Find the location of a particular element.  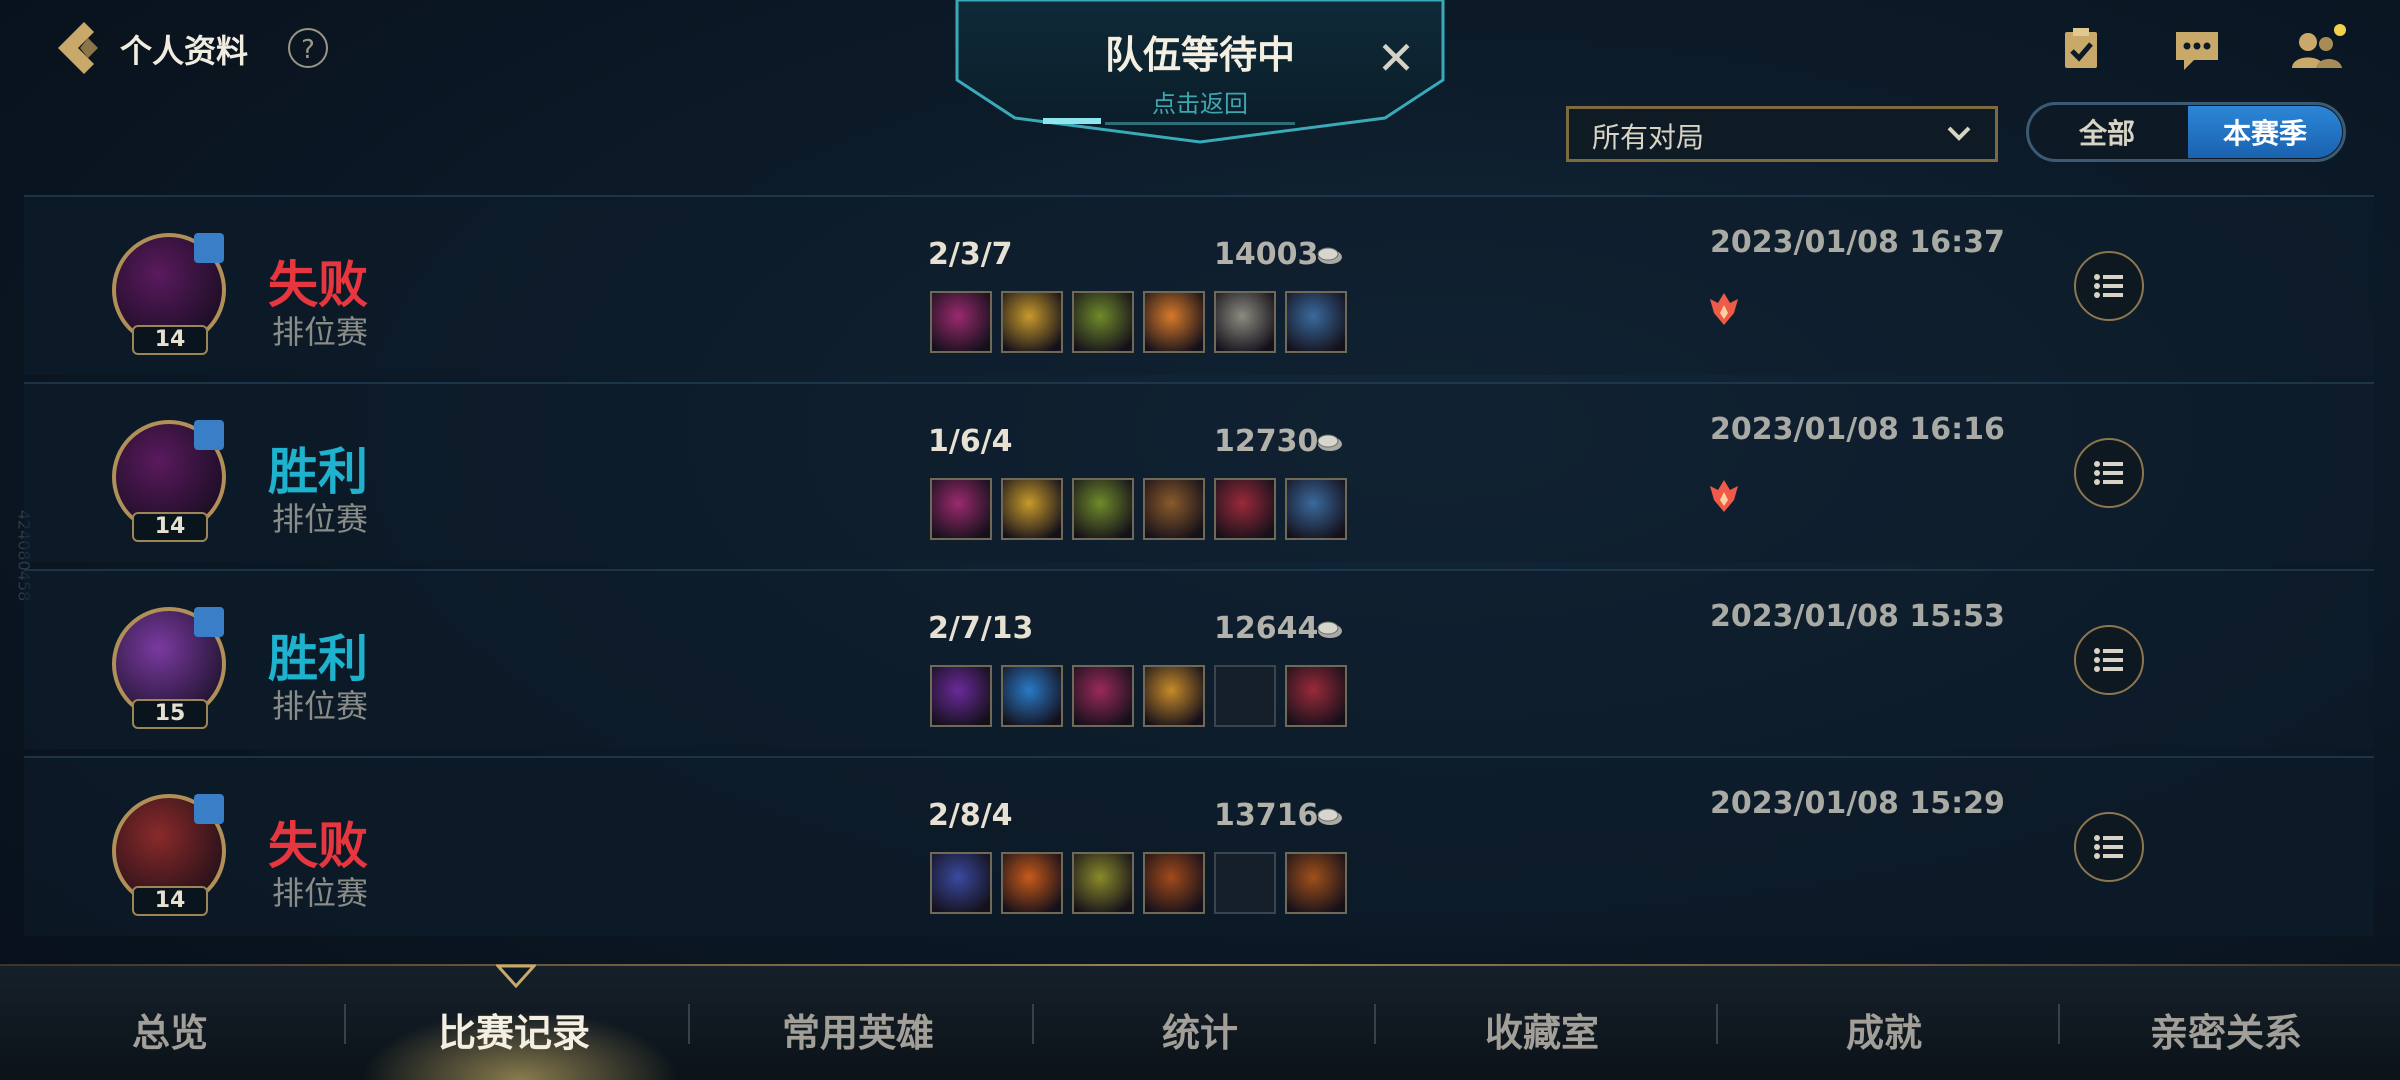

nav-tab: 常用英雄 is located at coordinates (858, 1029).